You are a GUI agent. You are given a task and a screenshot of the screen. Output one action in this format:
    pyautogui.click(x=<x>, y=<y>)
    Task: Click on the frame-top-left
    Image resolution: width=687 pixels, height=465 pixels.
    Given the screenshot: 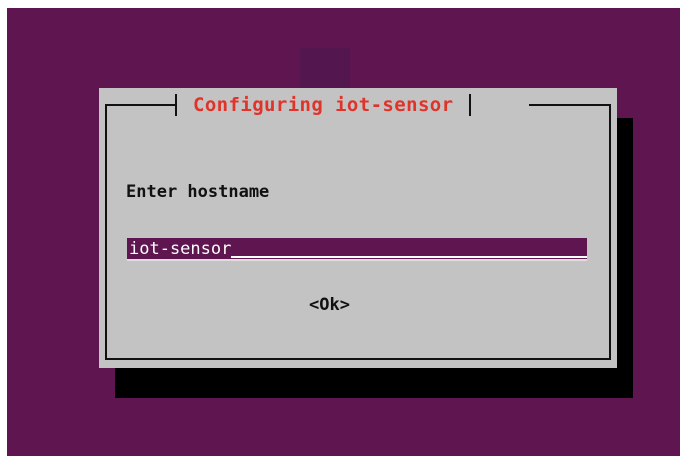 What is the action you would take?
    pyautogui.click(x=140, y=105)
    